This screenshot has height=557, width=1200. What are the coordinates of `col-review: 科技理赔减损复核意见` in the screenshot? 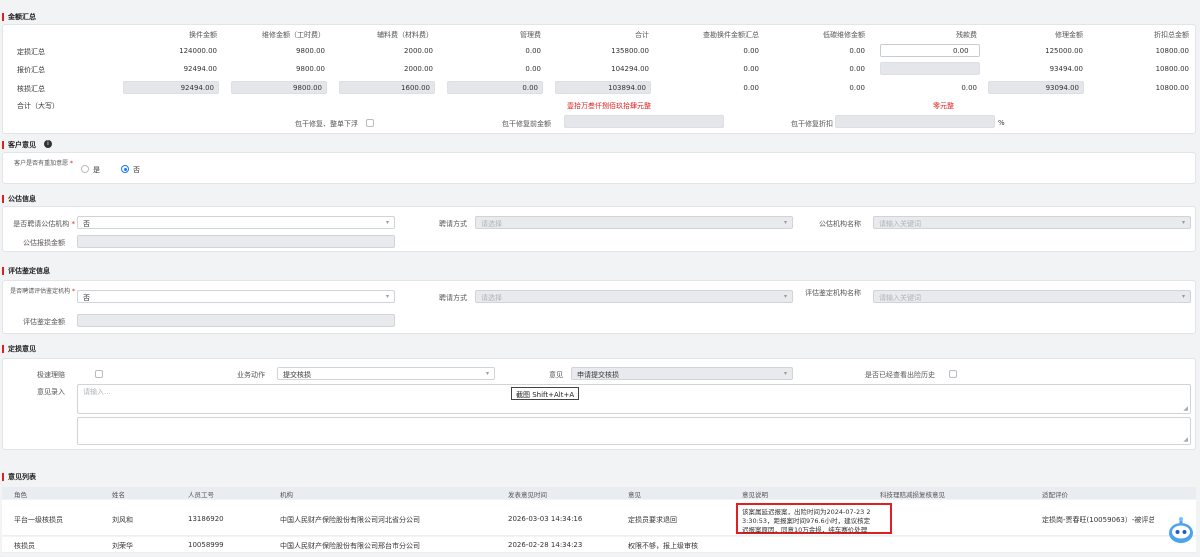 It's located at (912, 495).